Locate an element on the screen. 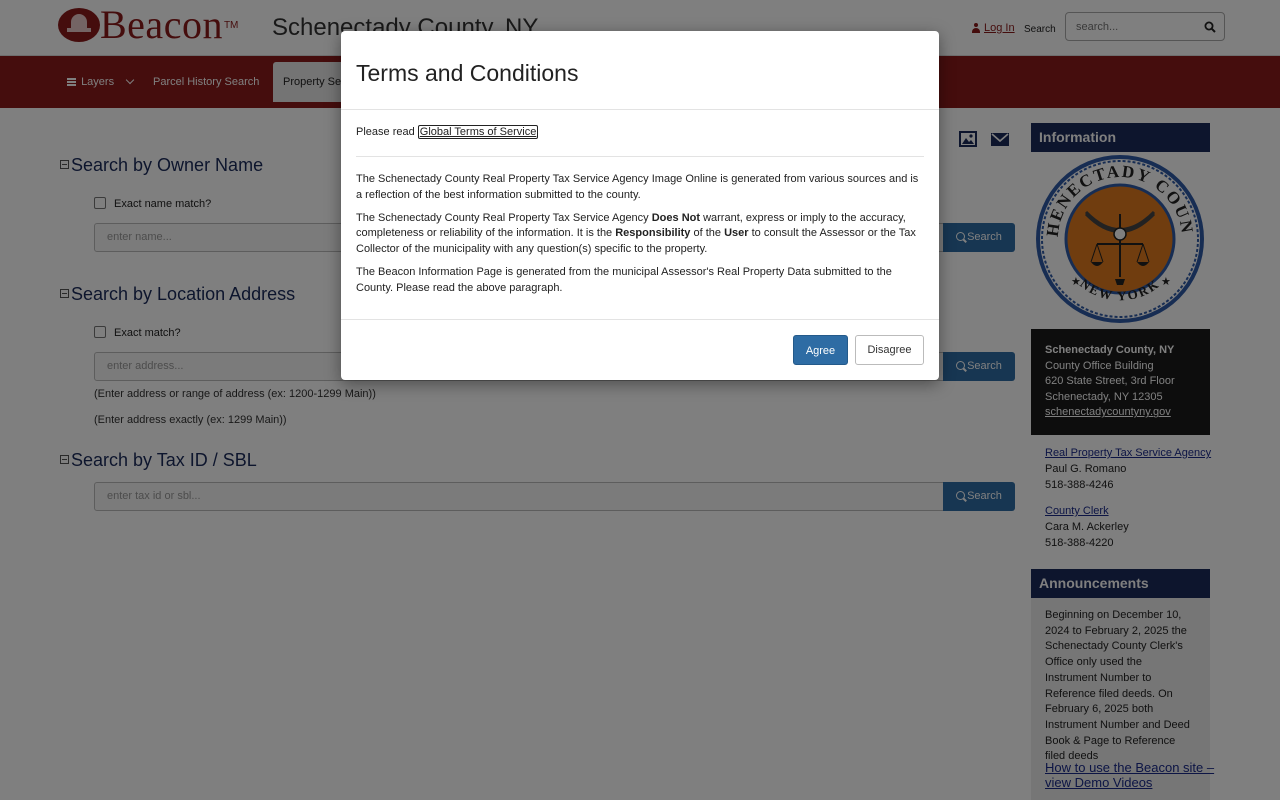 The image size is (1280, 800). modal-title: Terms and Conditions is located at coordinates (467, 73).